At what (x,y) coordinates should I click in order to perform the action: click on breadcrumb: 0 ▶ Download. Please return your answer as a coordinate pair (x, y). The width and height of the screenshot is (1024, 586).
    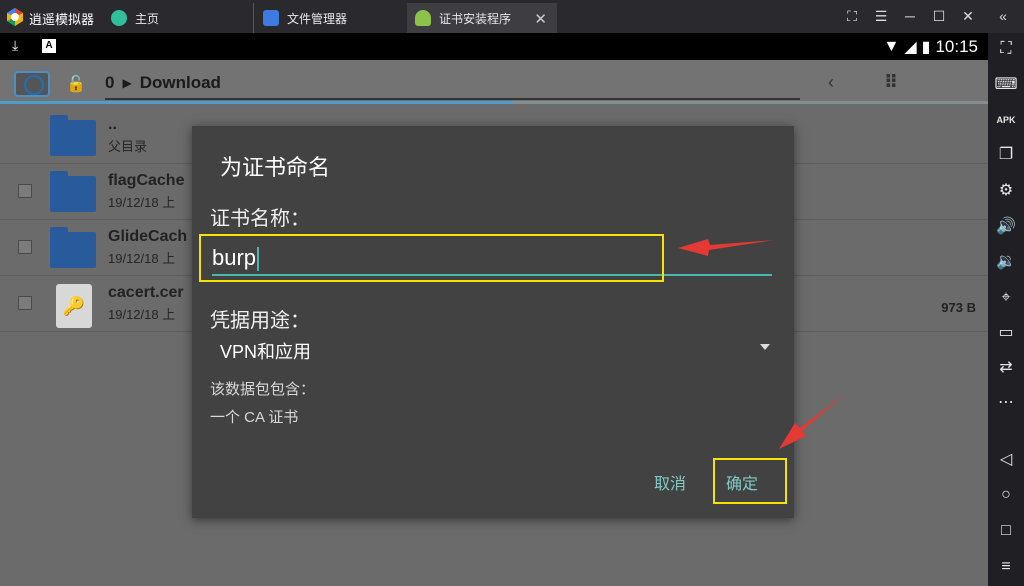
    Looking at the image, I should click on (452, 86).